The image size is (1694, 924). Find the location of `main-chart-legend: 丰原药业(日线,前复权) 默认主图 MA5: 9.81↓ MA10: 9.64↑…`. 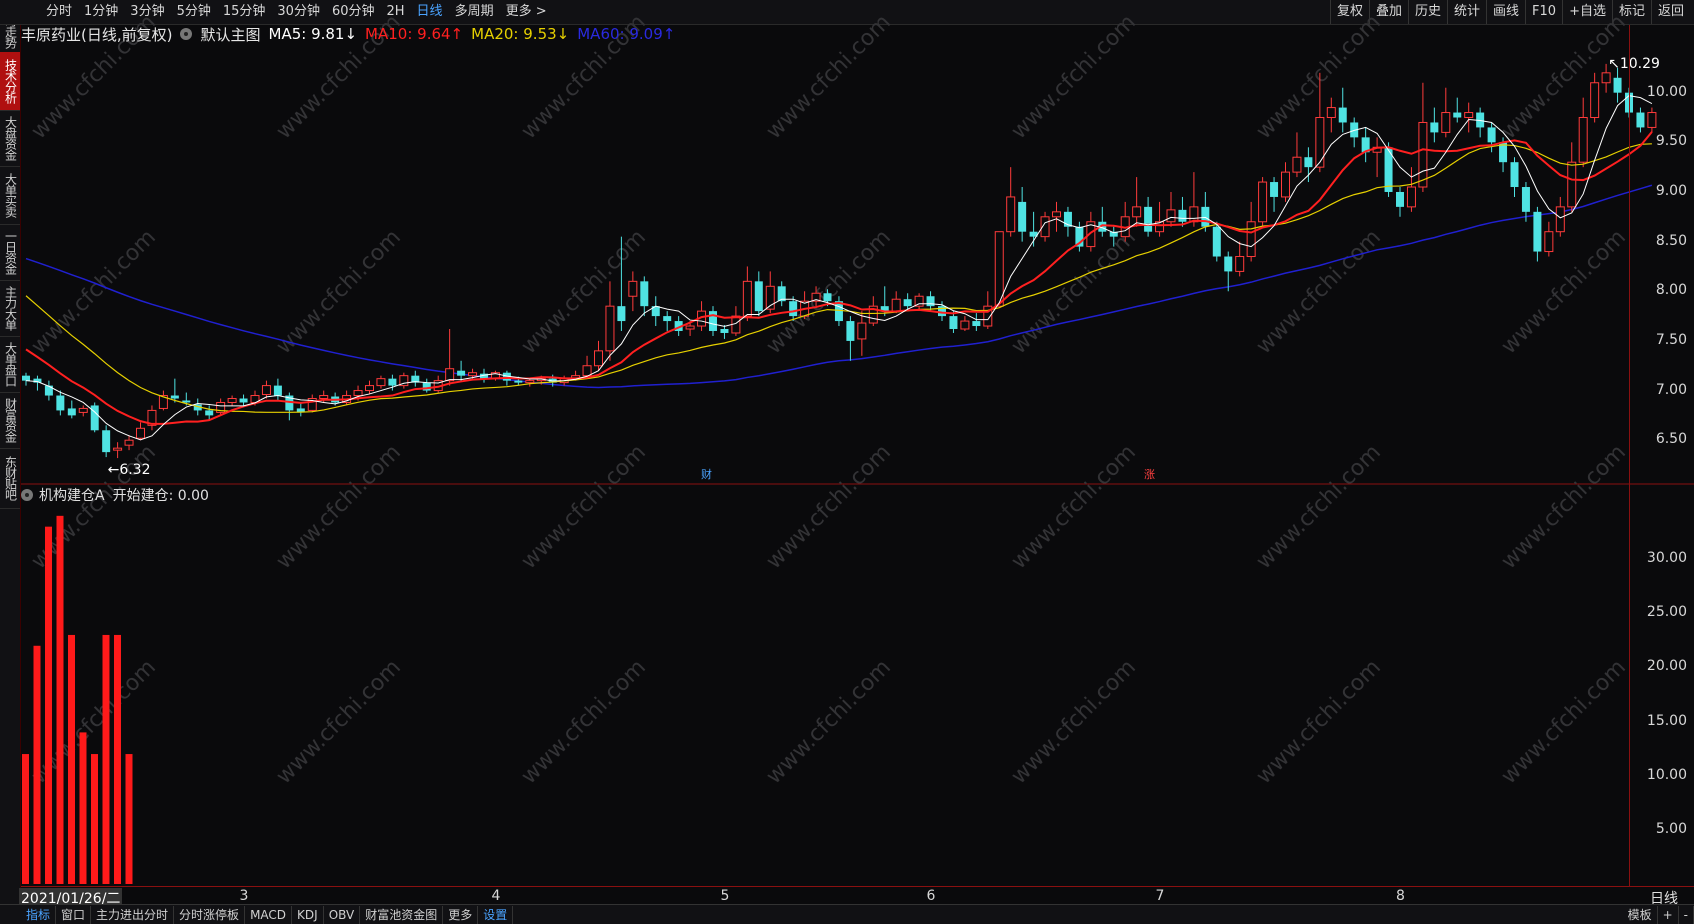

main-chart-legend: 丰原药业(日线,前复权) 默认主图 MA5: 9.81↓ MA10: 9.64↑… is located at coordinates (352, 34).